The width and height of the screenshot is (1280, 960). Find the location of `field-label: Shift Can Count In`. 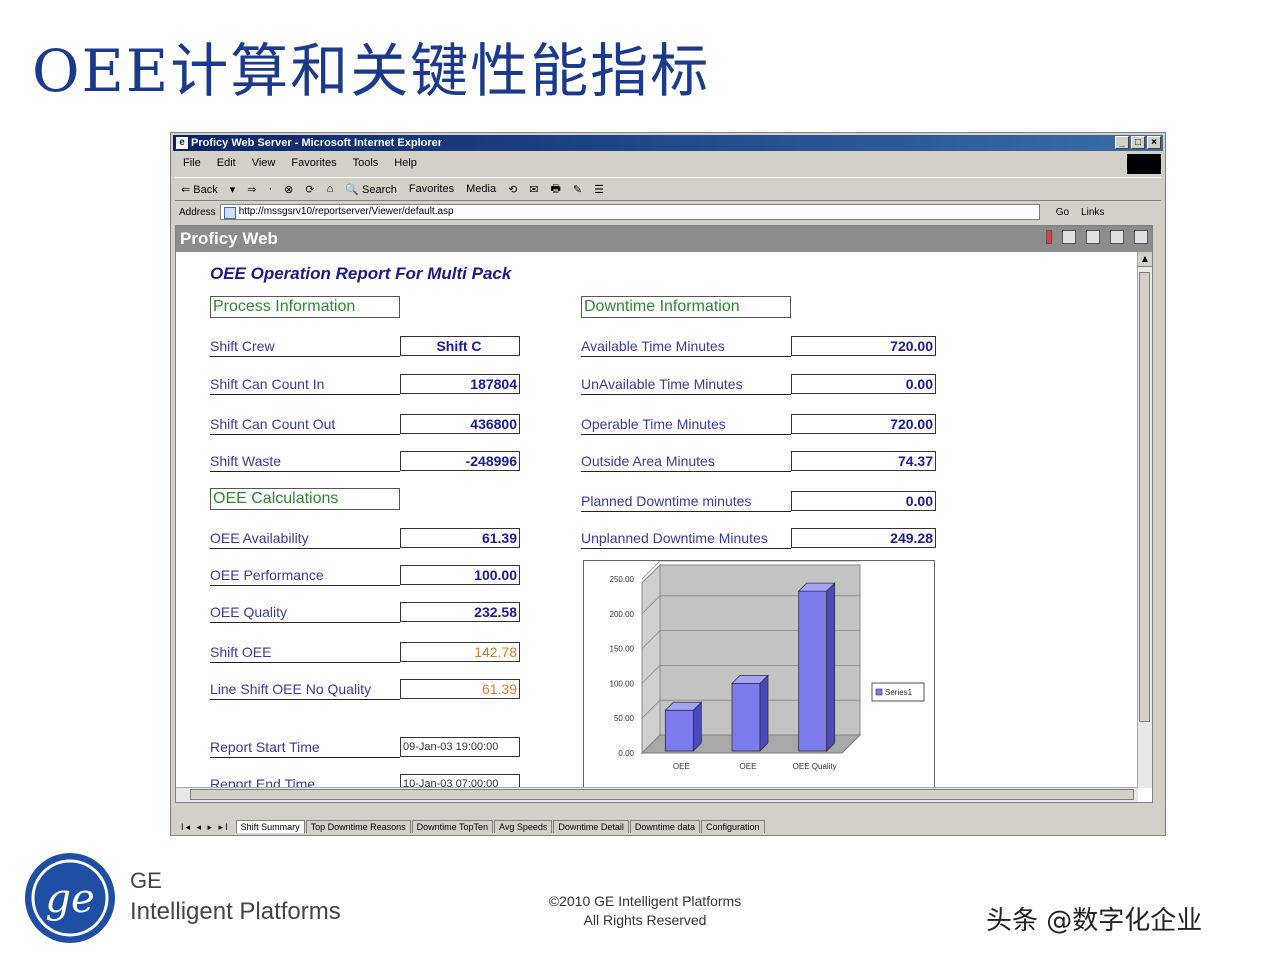

field-label: Shift Can Count In is located at coordinates (305, 384).